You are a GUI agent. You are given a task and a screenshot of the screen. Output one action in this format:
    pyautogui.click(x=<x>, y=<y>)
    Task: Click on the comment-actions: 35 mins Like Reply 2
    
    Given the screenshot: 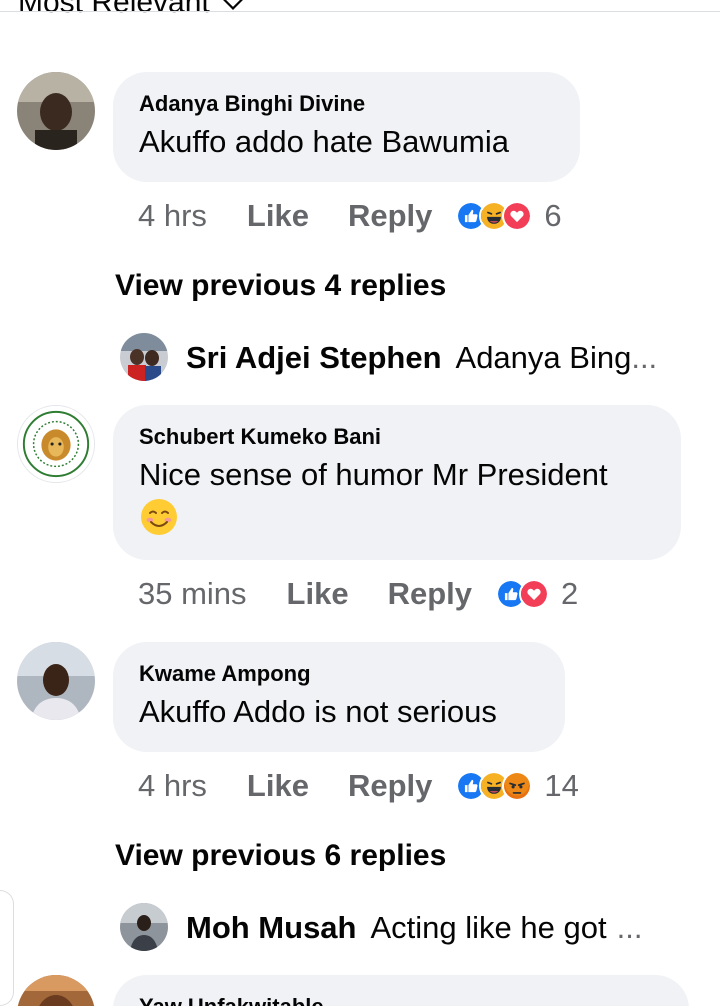 What is the action you would take?
    pyautogui.click(x=358, y=594)
    